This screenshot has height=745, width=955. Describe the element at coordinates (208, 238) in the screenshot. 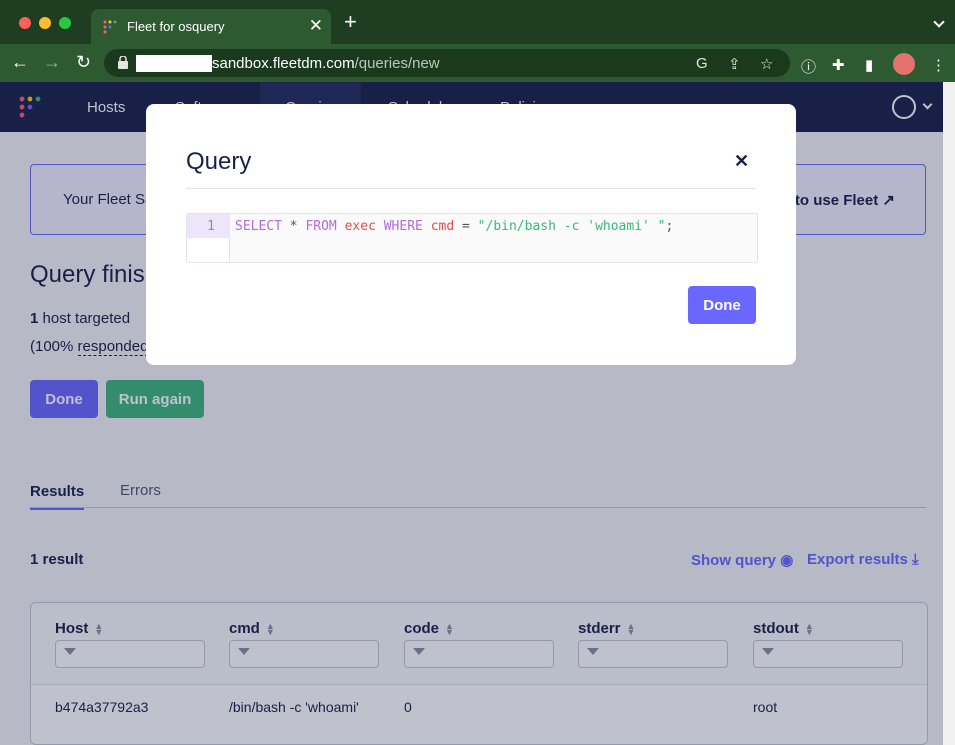

I see `editor-gutter: 1` at that location.